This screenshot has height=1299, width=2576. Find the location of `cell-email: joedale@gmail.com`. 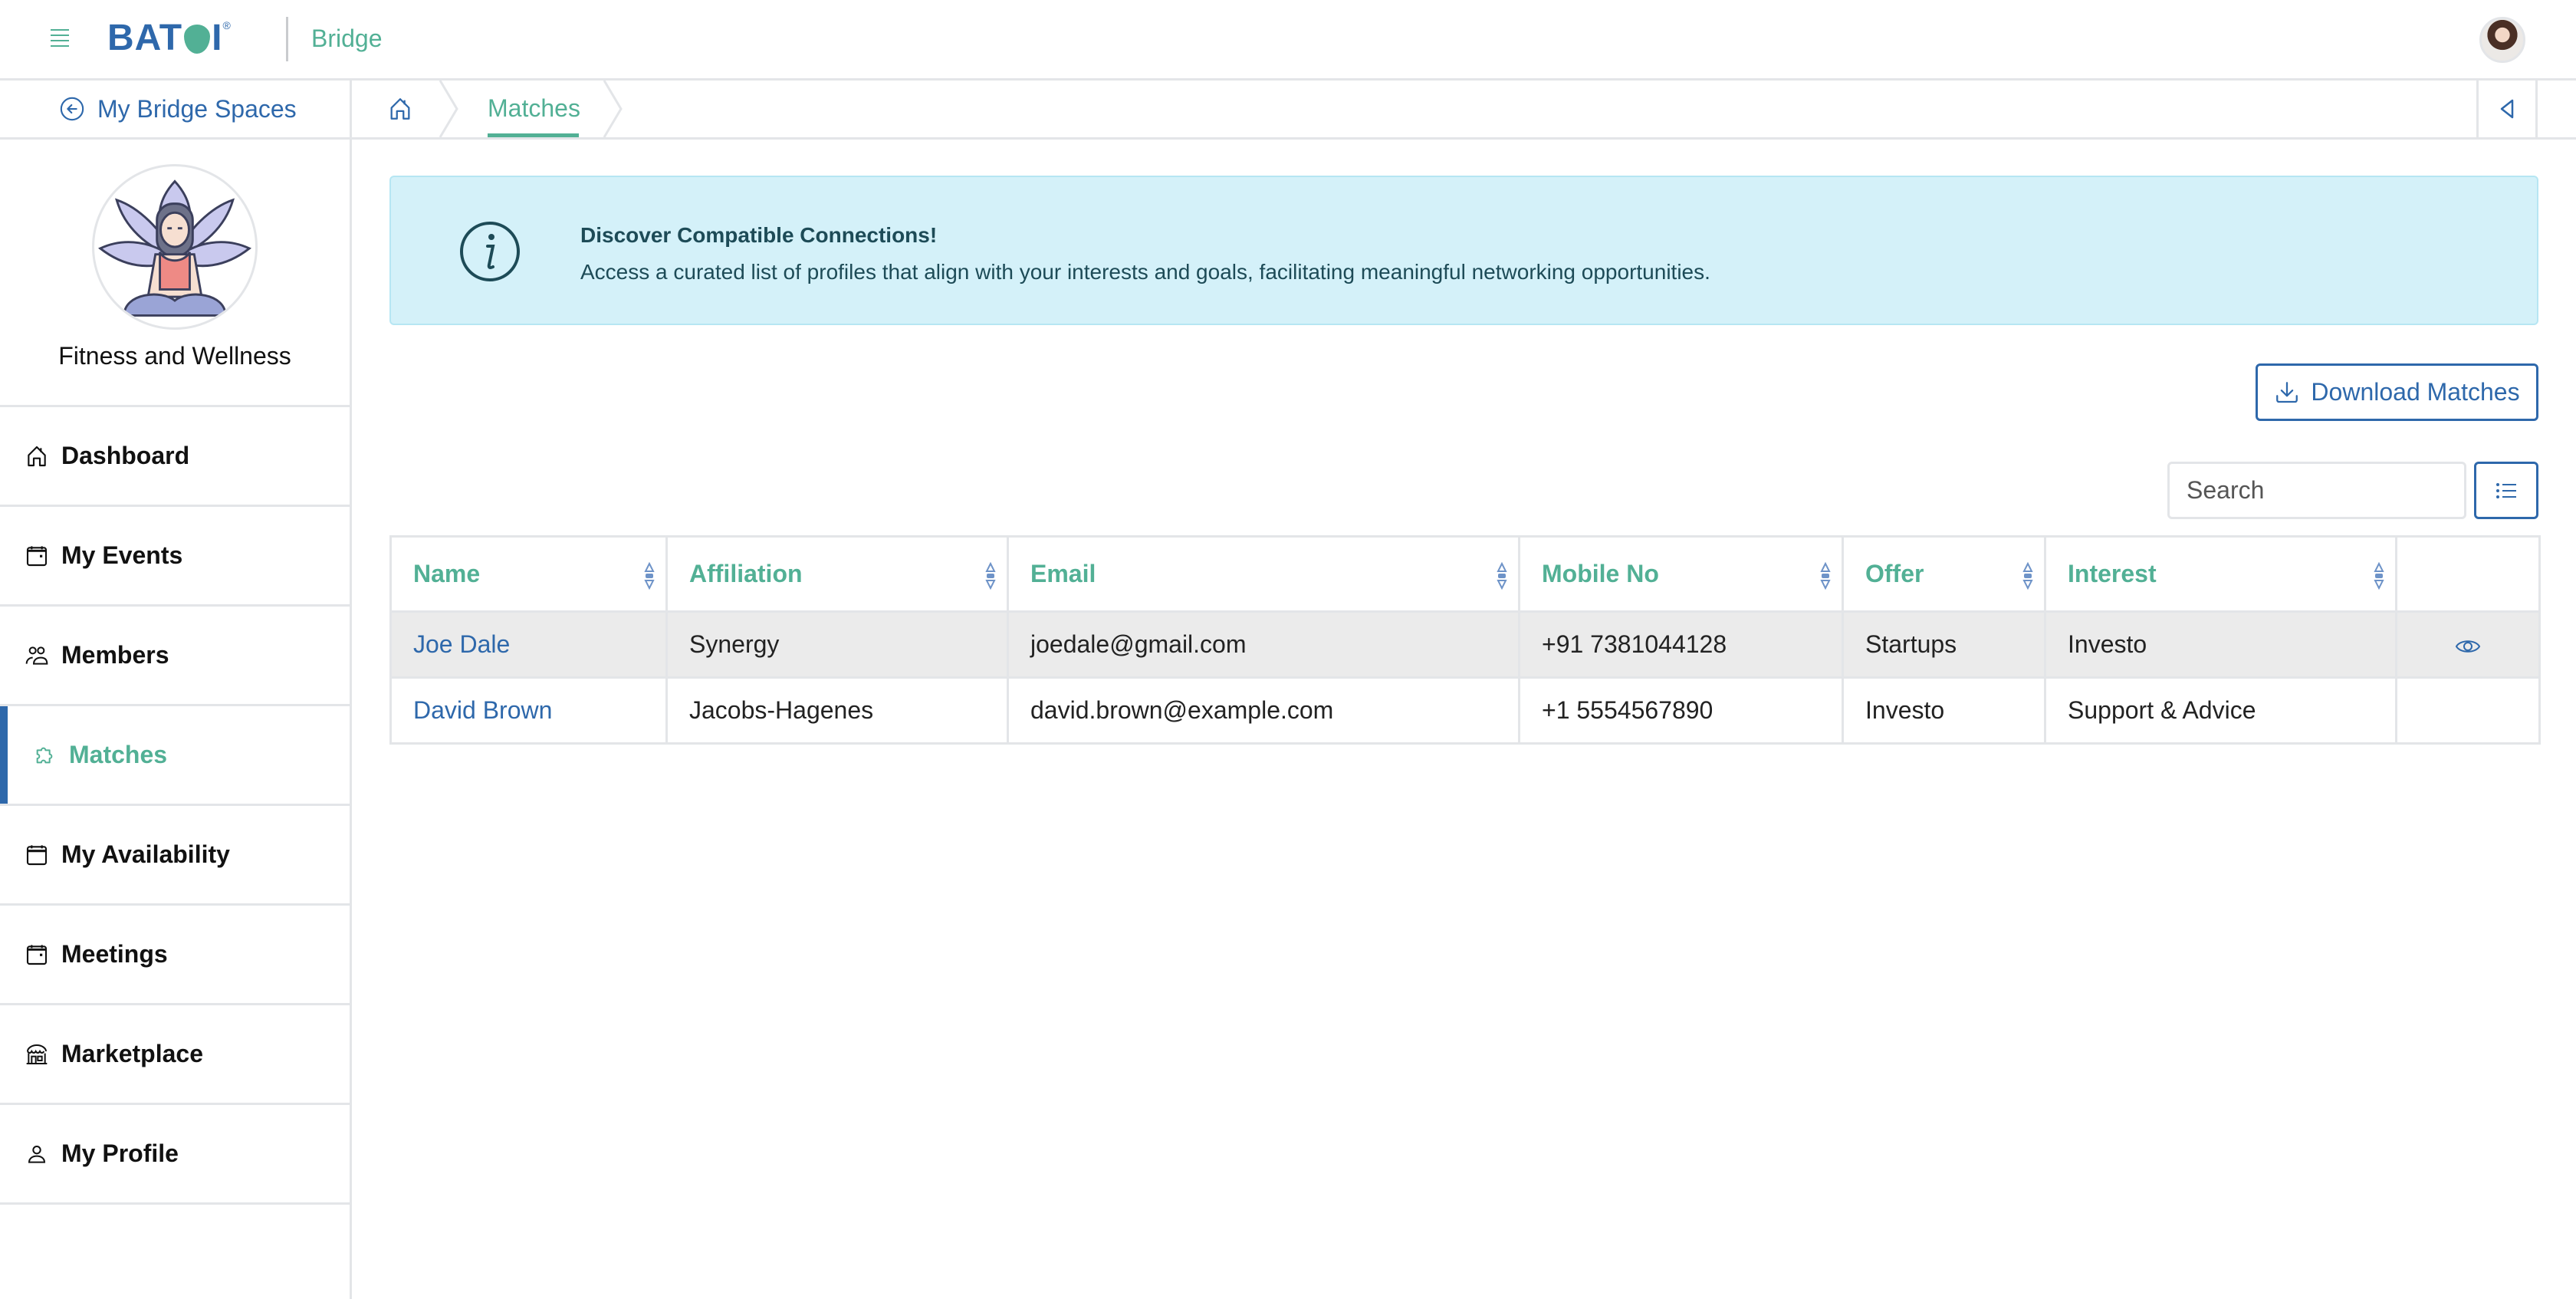

cell-email: joedale@gmail.com is located at coordinates (1263, 644).